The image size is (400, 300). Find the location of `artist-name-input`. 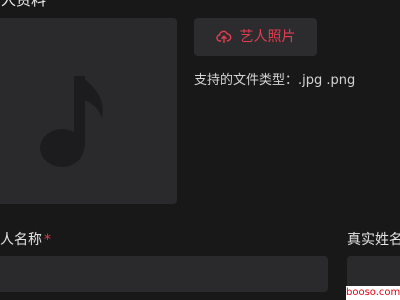

artist-name-input is located at coordinates (164, 274).